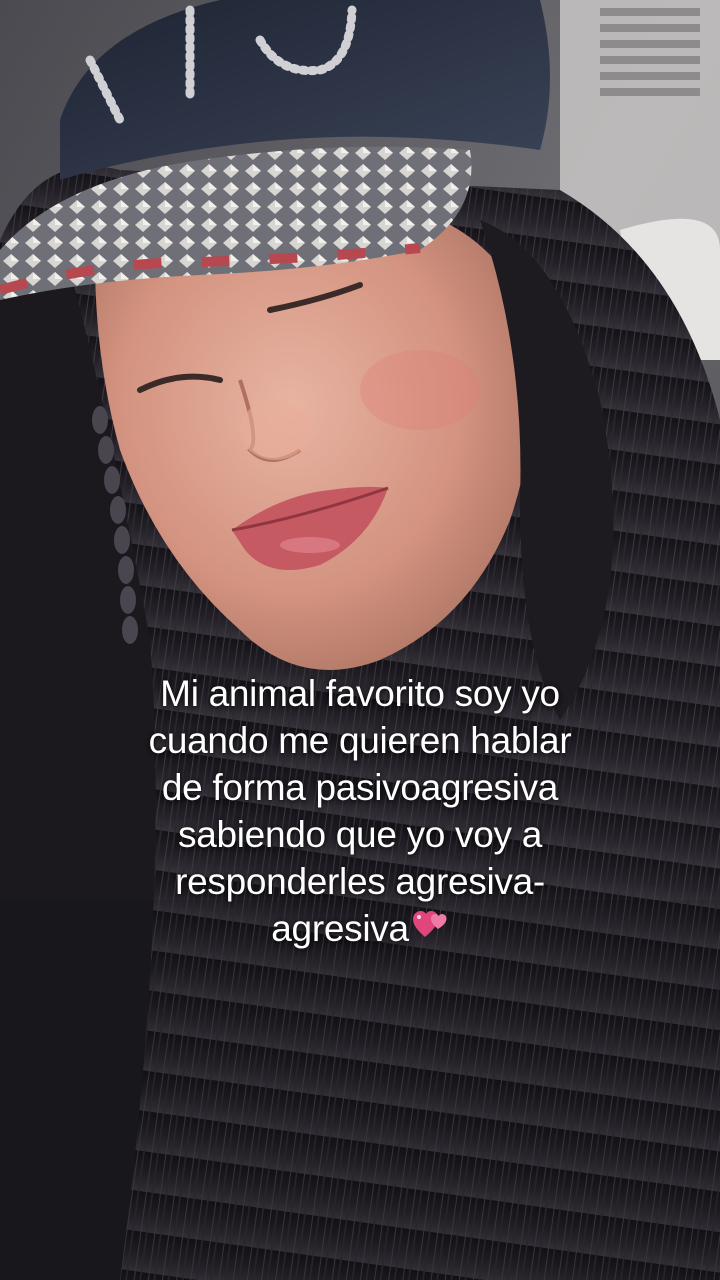 This screenshot has width=720, height=1280. Describe the element at coordinates (430, 928) in the screenshot. I see `two-hearts-icon` at that location.